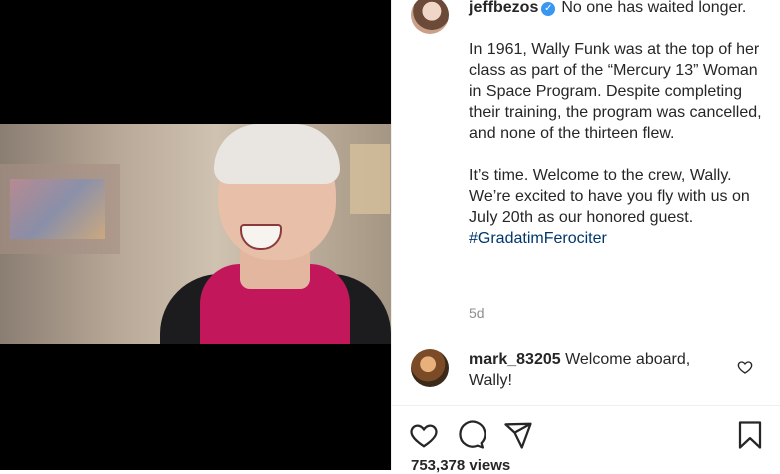  I want to click on commenter-username: mark_83205, so click(515, 359).